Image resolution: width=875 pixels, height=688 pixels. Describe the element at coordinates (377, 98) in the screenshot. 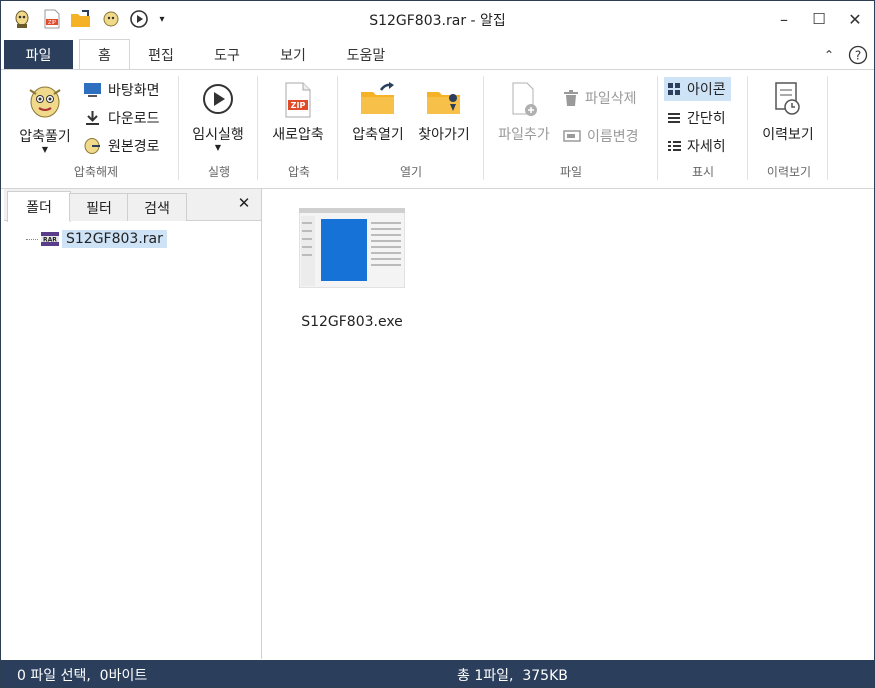

I see `open-archive-folder-icon` at that location.